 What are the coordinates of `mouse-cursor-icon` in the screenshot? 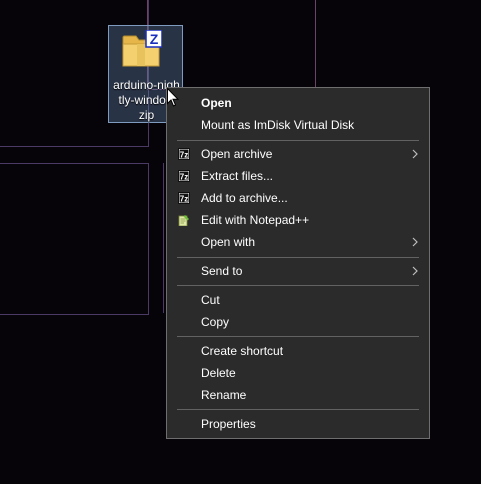 It's located at (173, 97).